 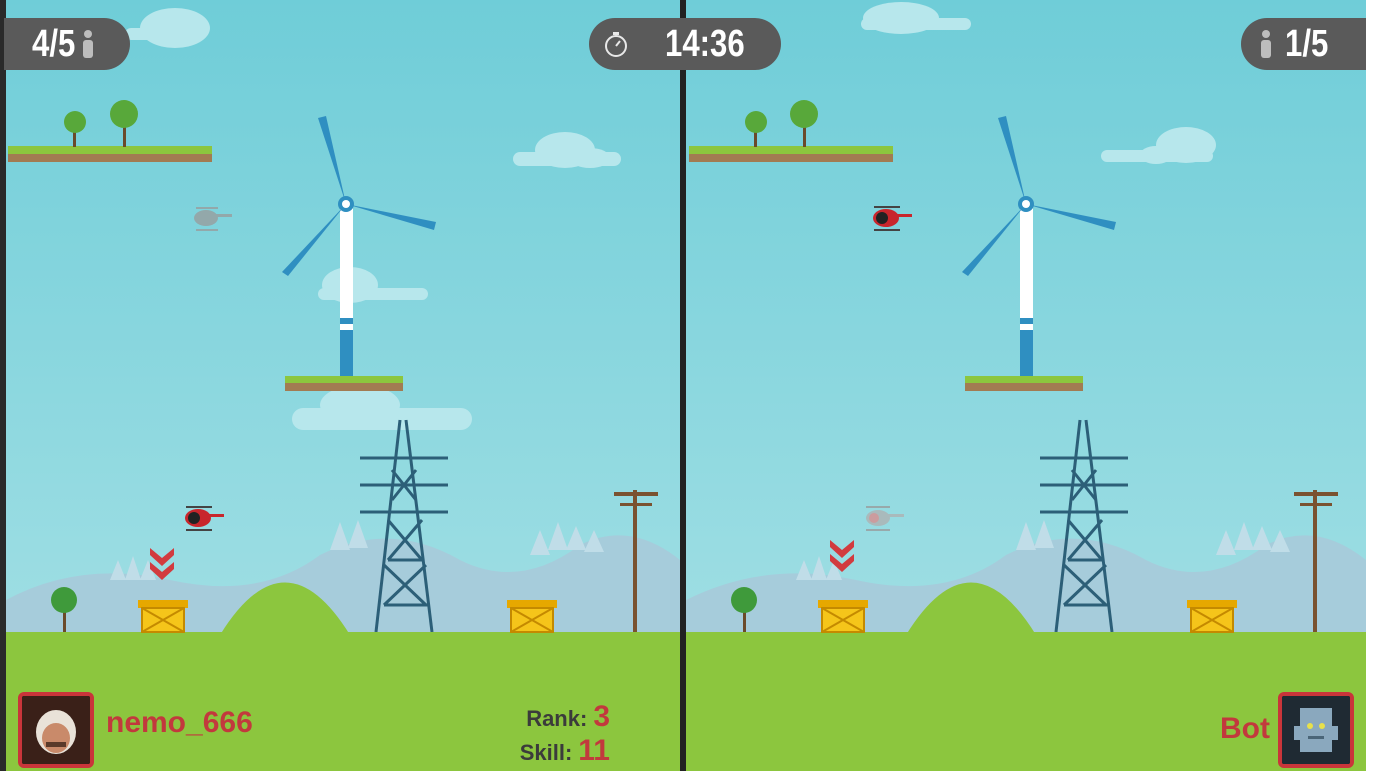 I want to click on stopwatch-icon, so click(x=616, y=44).